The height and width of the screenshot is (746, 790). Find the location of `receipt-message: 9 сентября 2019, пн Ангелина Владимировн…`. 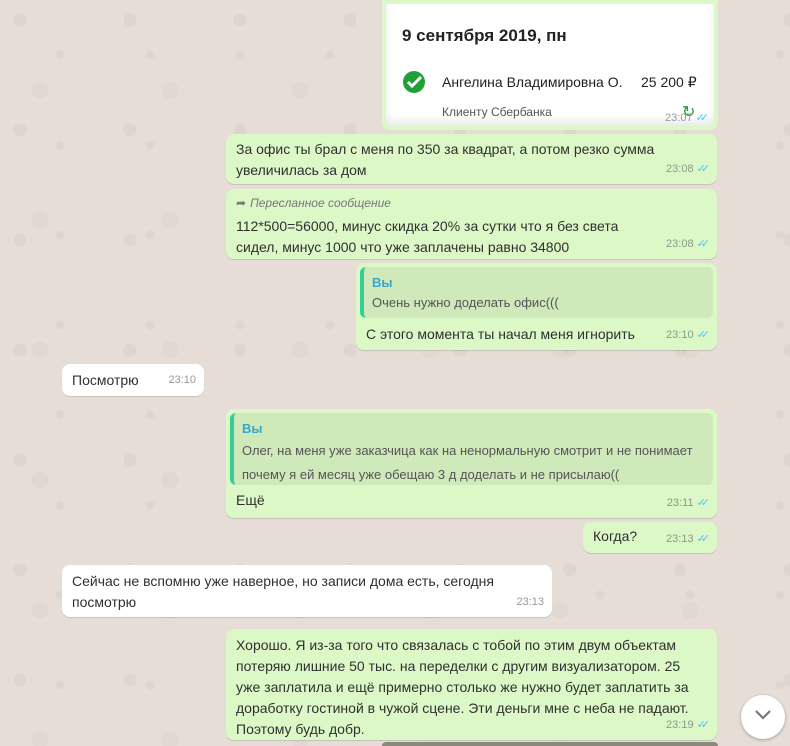

receipt-message: 9 сентября 2019, пн Ангелина Владимировн… is located at coordinates (550, 65).